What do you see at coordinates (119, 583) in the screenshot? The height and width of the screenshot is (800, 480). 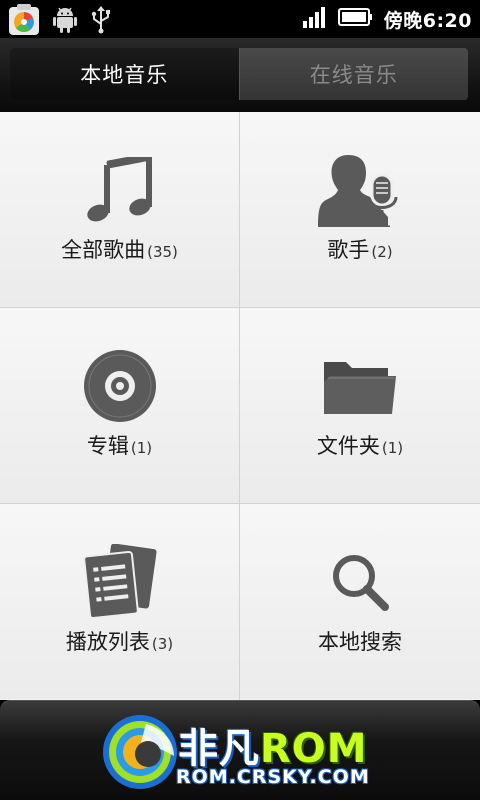 I see `playlist-icon` at bounding box center [119, 583].